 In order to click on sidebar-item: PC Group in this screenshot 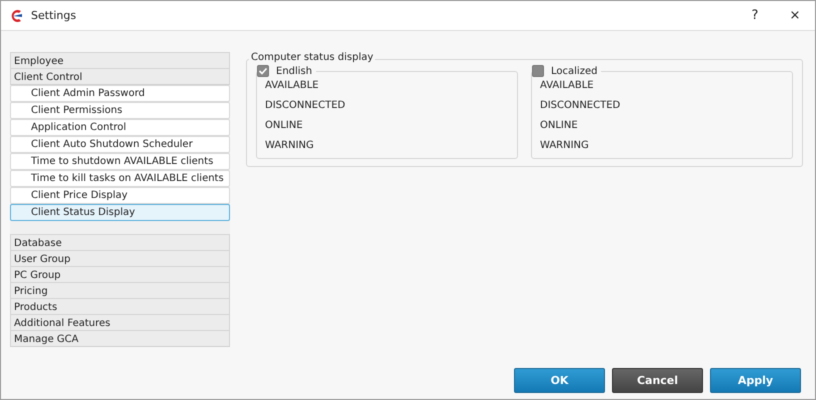, I will do `click(120, 274)`.